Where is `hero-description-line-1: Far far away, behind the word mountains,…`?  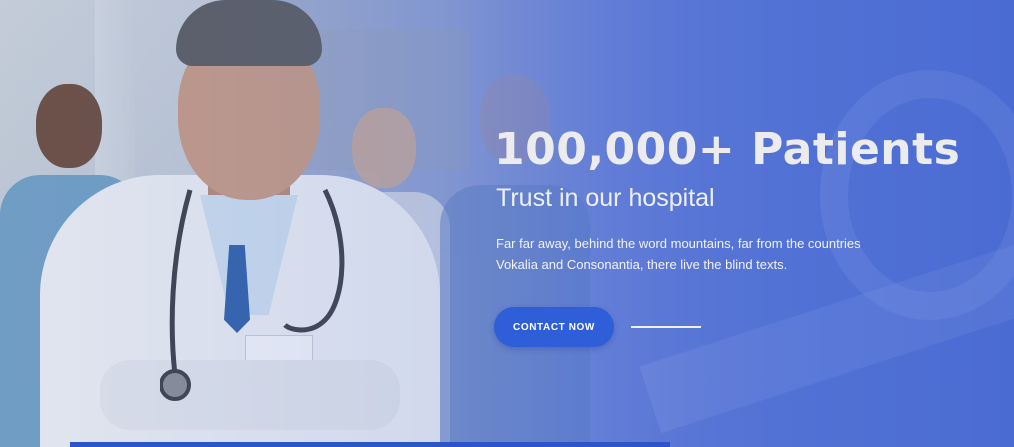 hero-description-line-1: Far far away, behind the word mountains,… is located at coordinates (678, 244).